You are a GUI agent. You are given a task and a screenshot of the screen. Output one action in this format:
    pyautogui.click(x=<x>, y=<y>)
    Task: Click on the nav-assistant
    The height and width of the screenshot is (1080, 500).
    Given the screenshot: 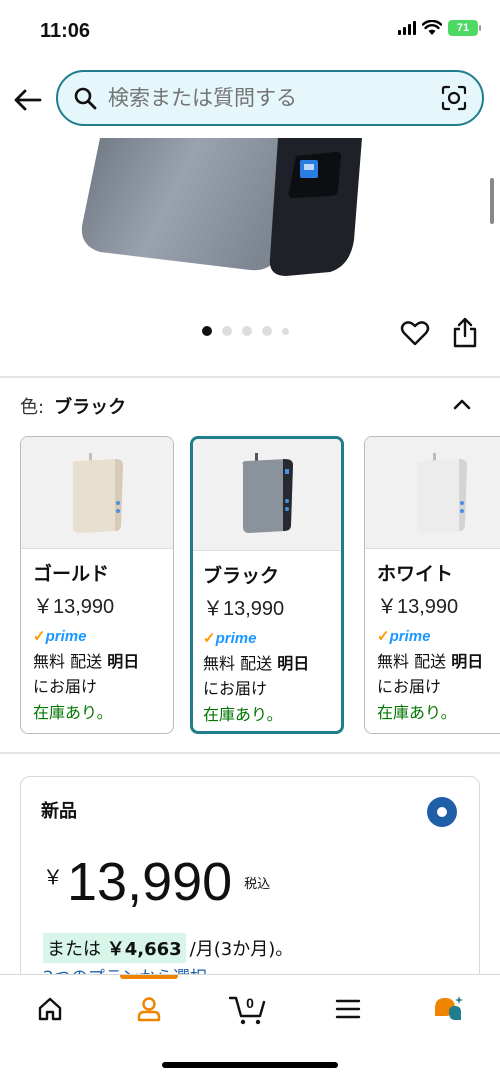 What is the action you would take?
    pyautogui.click(x=448, y=1009)
    